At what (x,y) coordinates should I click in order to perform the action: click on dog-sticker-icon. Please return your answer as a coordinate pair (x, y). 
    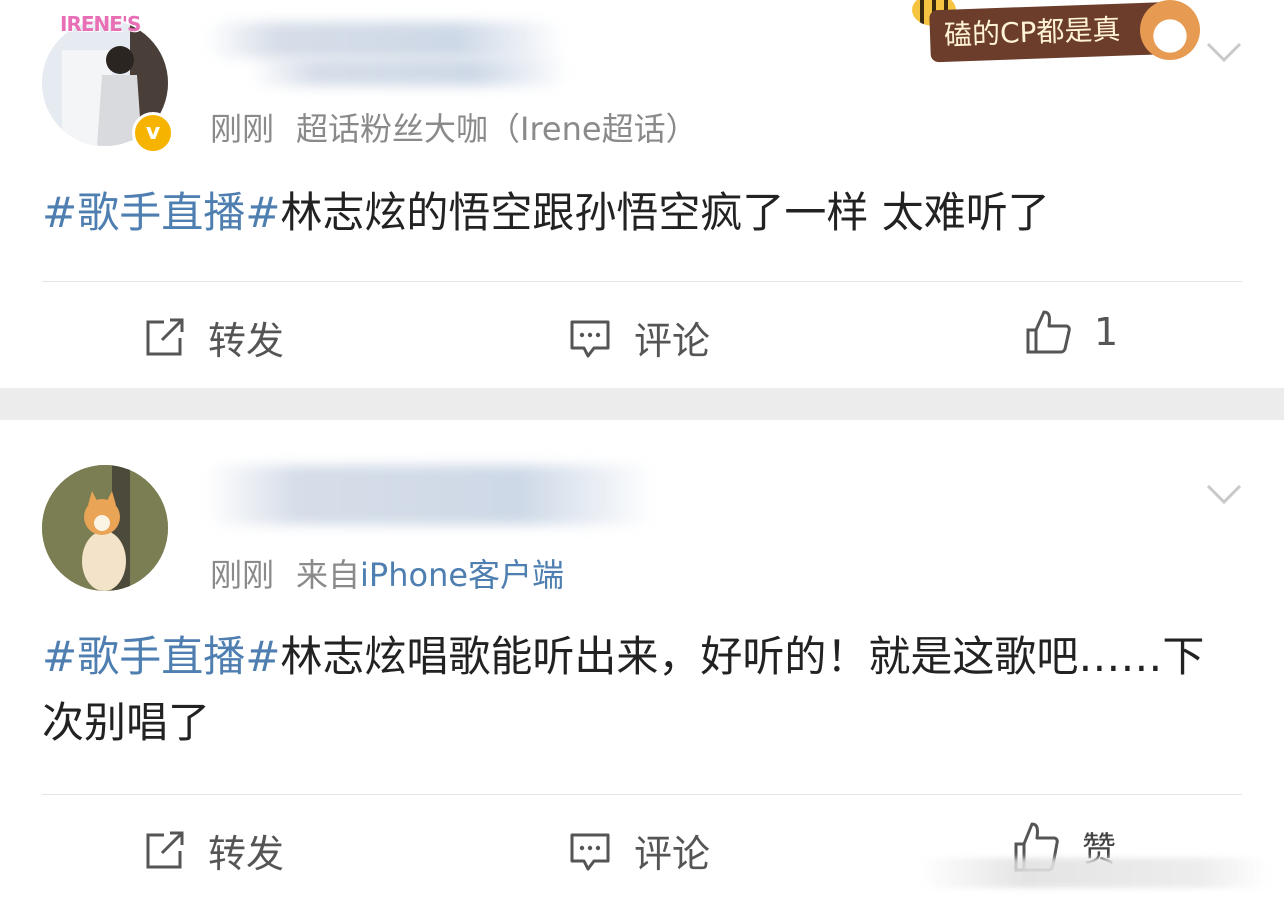
    Looking at the image, I should click on (1170, 30).